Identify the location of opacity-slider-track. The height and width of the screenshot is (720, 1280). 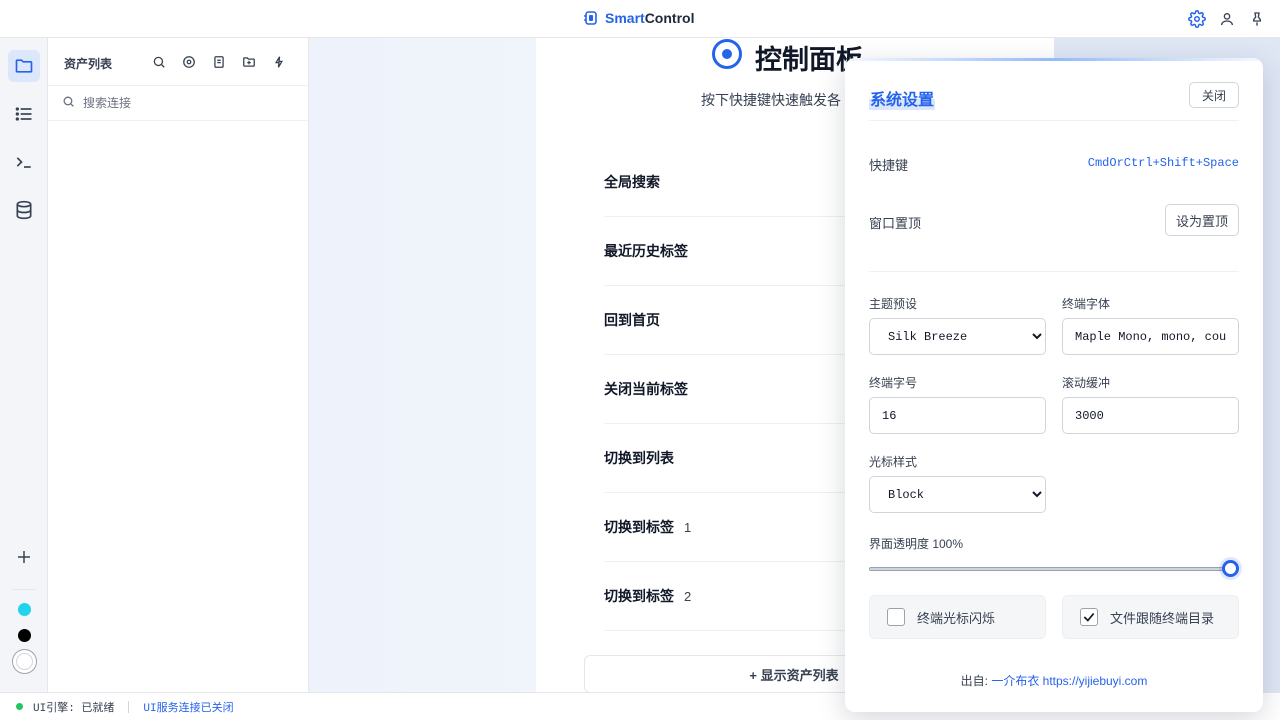
(1050, 569).